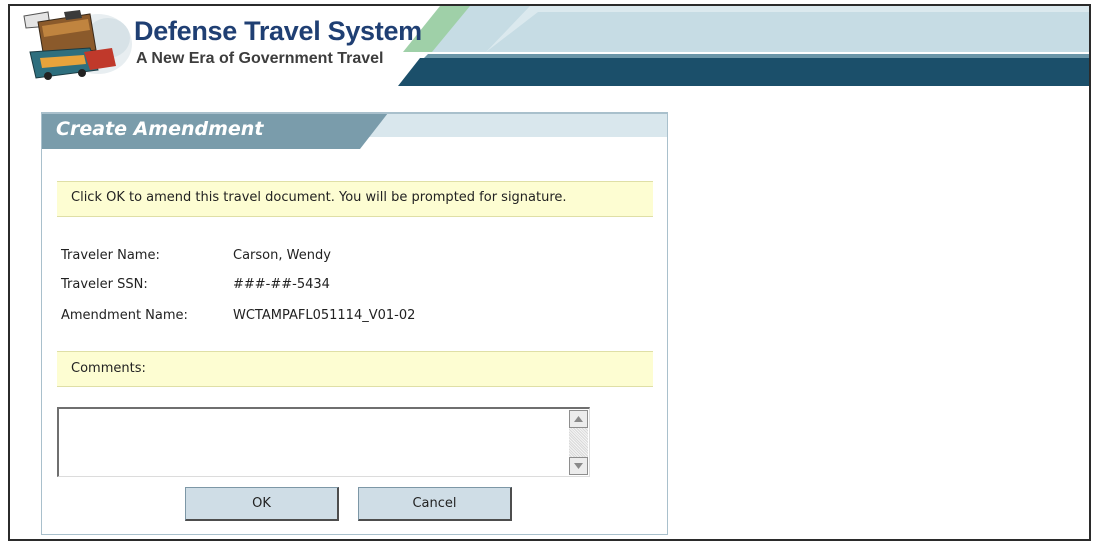  I want to click on traveler-name-value: Carson, Wendy, so click(282, 255).